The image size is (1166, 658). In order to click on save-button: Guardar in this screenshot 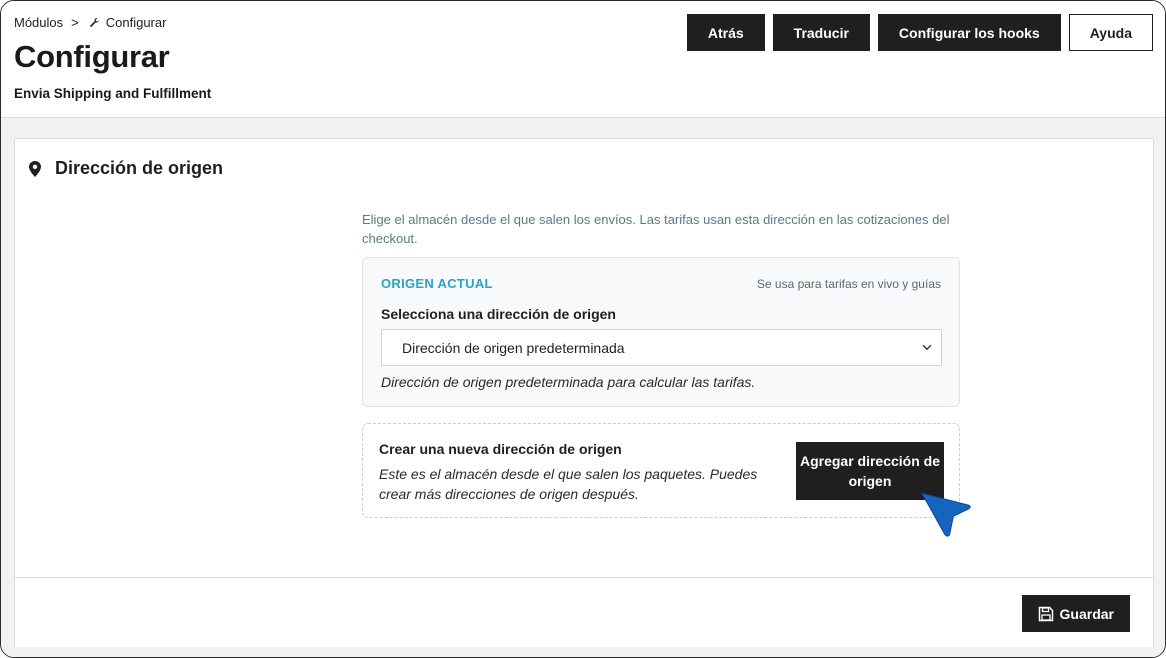, I will do `click(1075, 613)`.